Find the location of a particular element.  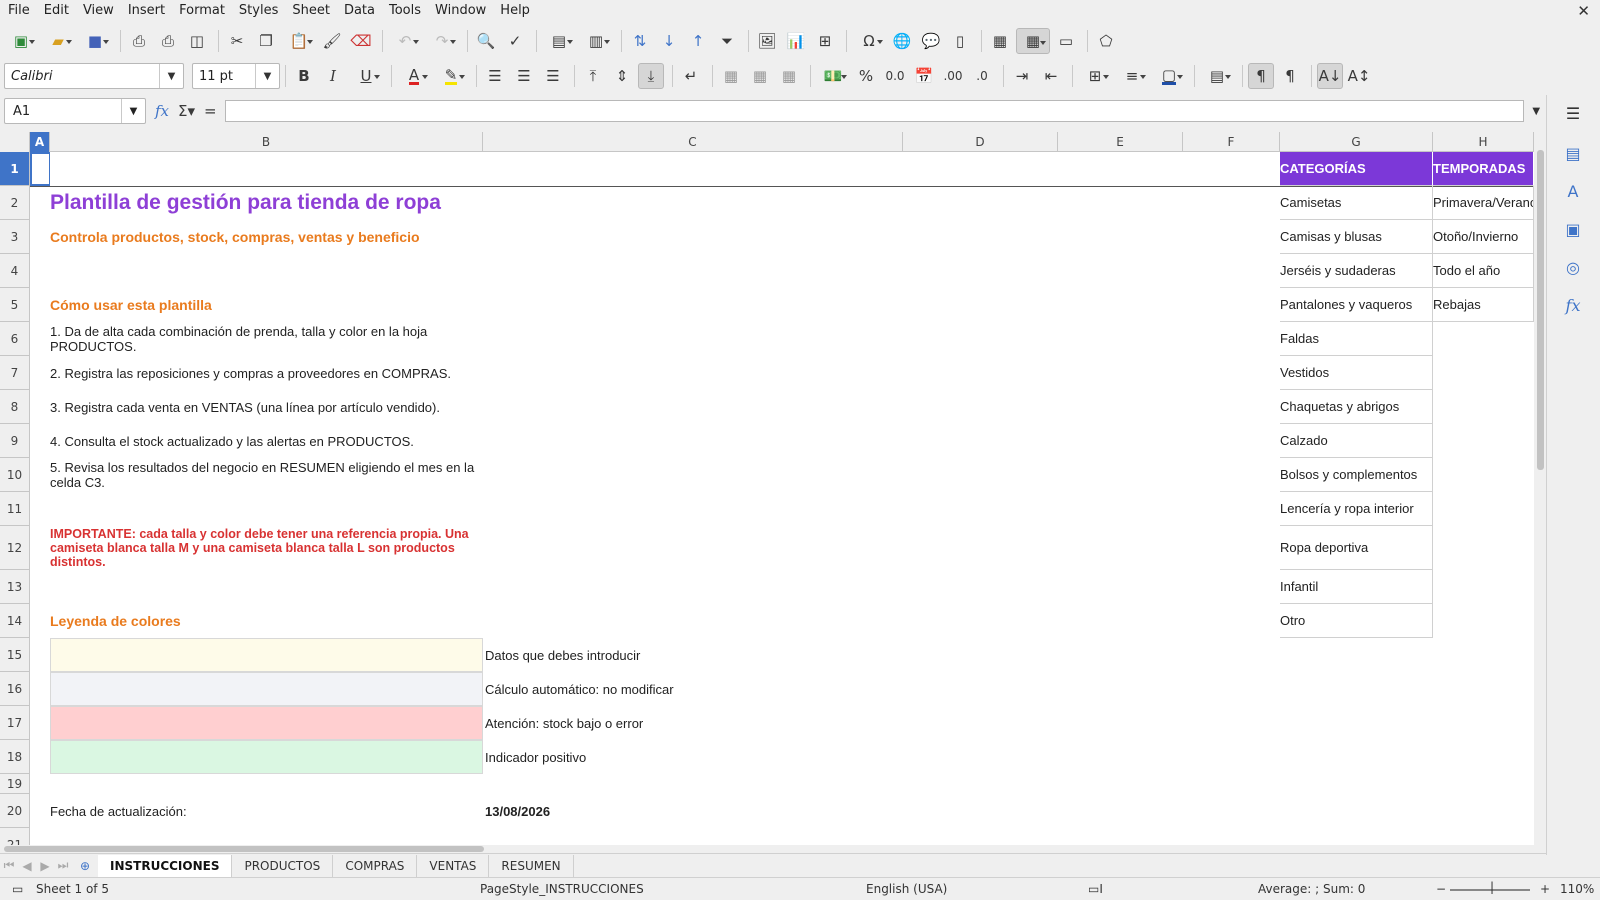

zoom-out-icon: − is located at coordinates (1441, 889).